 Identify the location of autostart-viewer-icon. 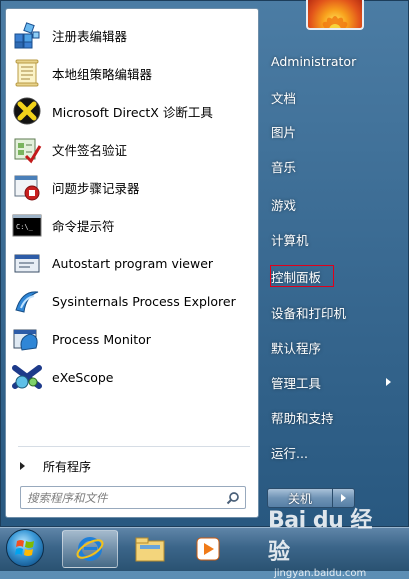
(27, 263).